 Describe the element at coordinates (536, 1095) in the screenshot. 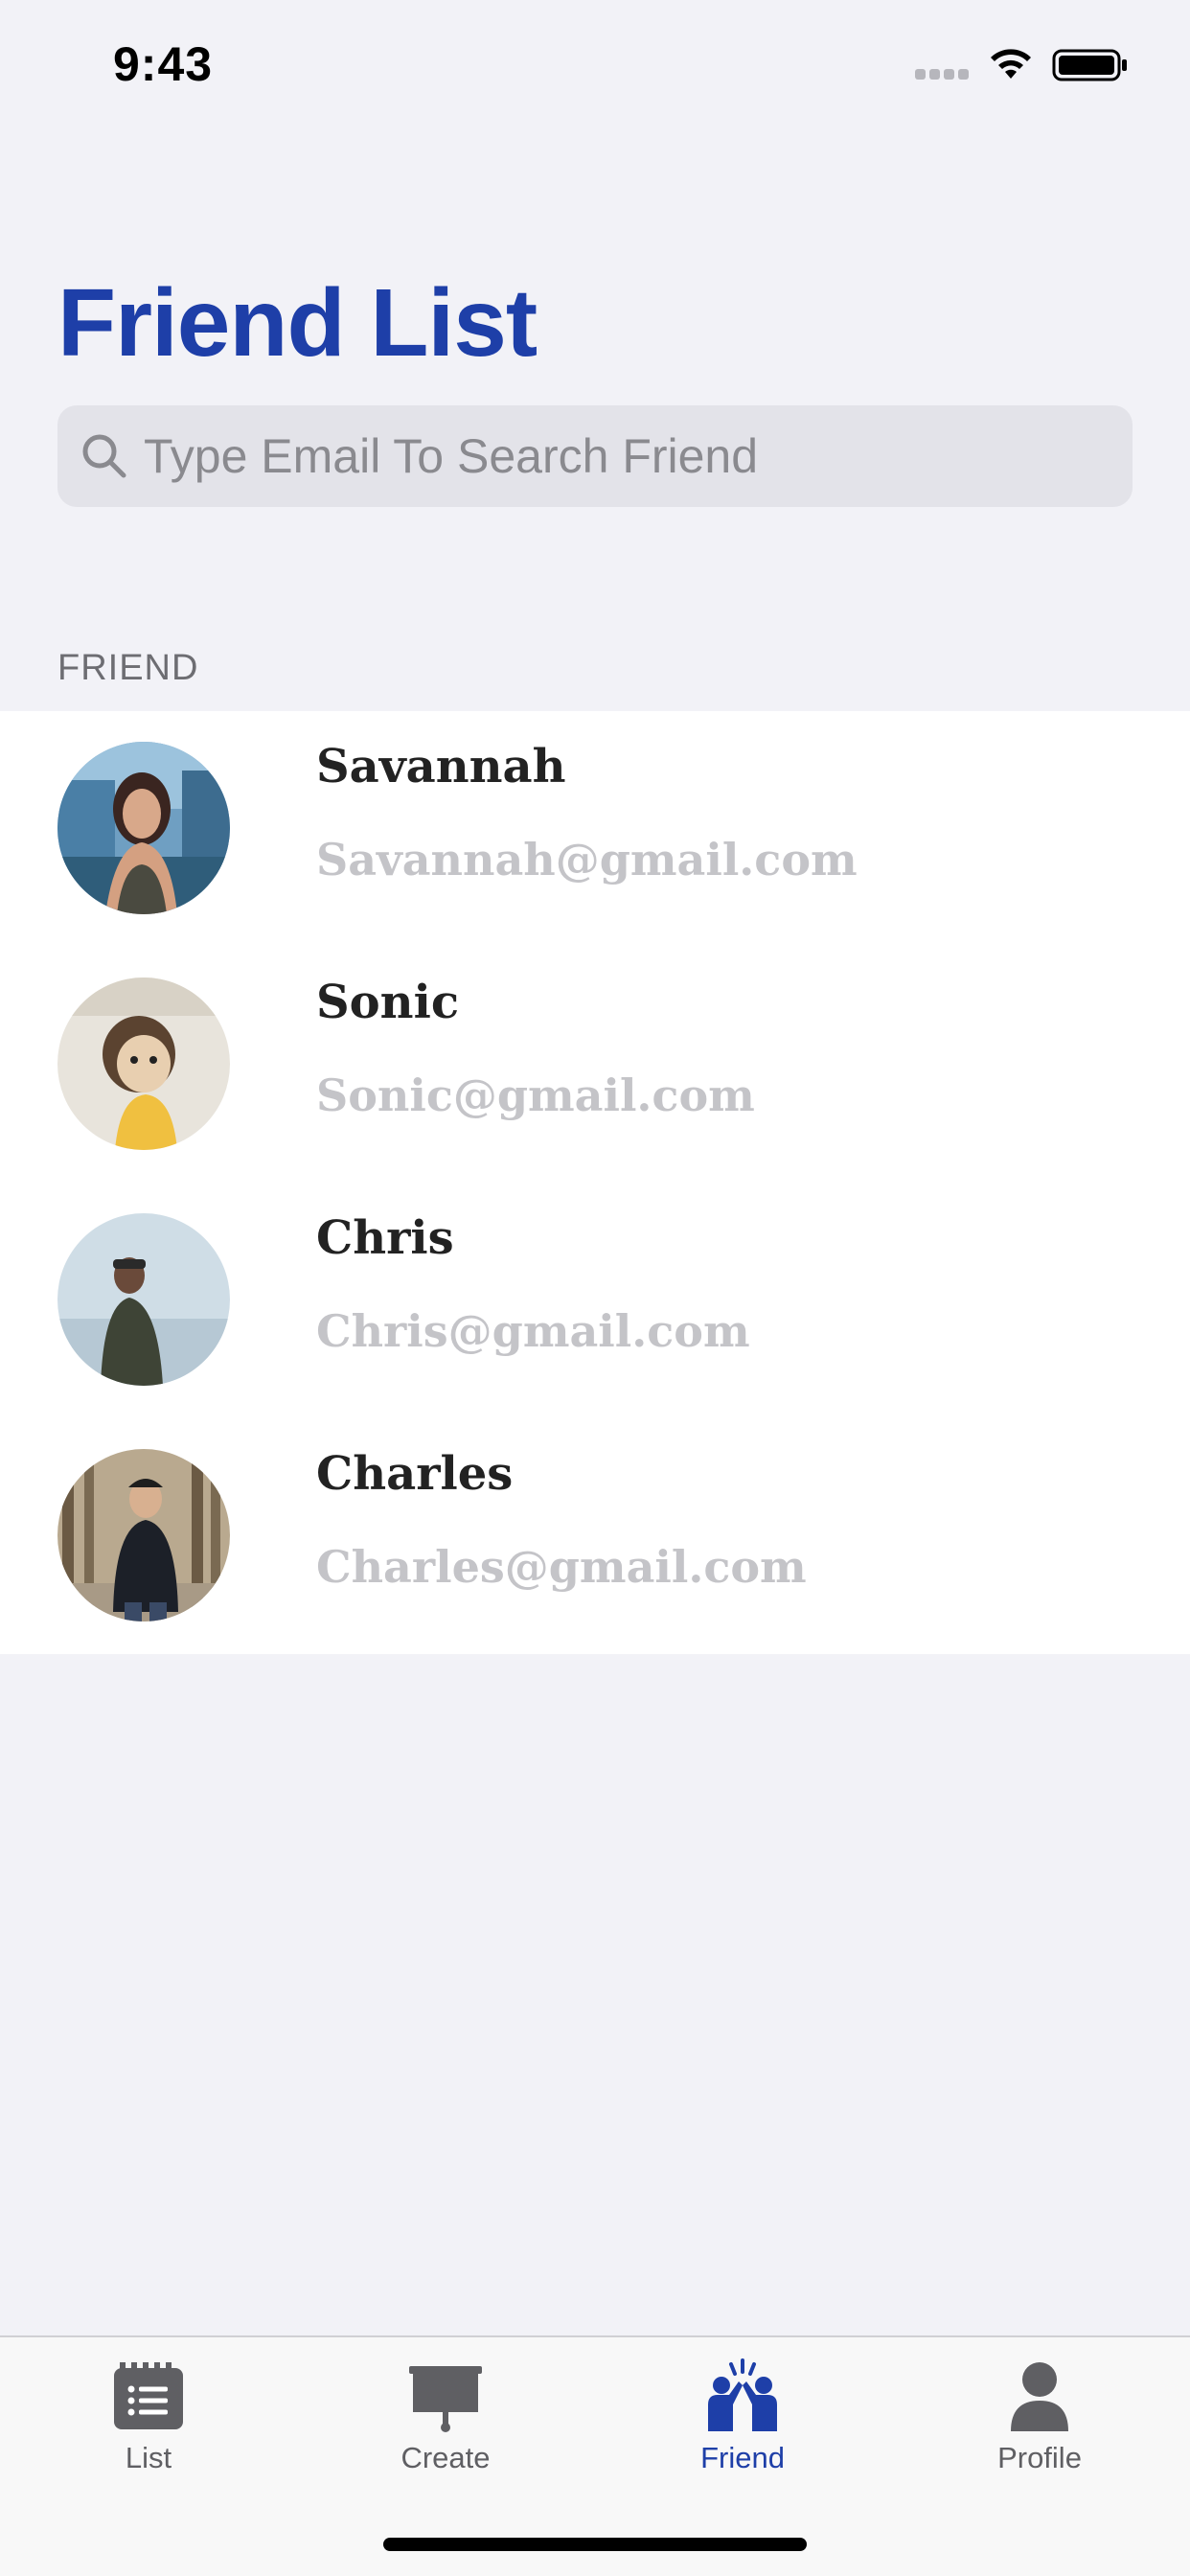

I see `friend-email: Sonic@gmail.com` at that location.